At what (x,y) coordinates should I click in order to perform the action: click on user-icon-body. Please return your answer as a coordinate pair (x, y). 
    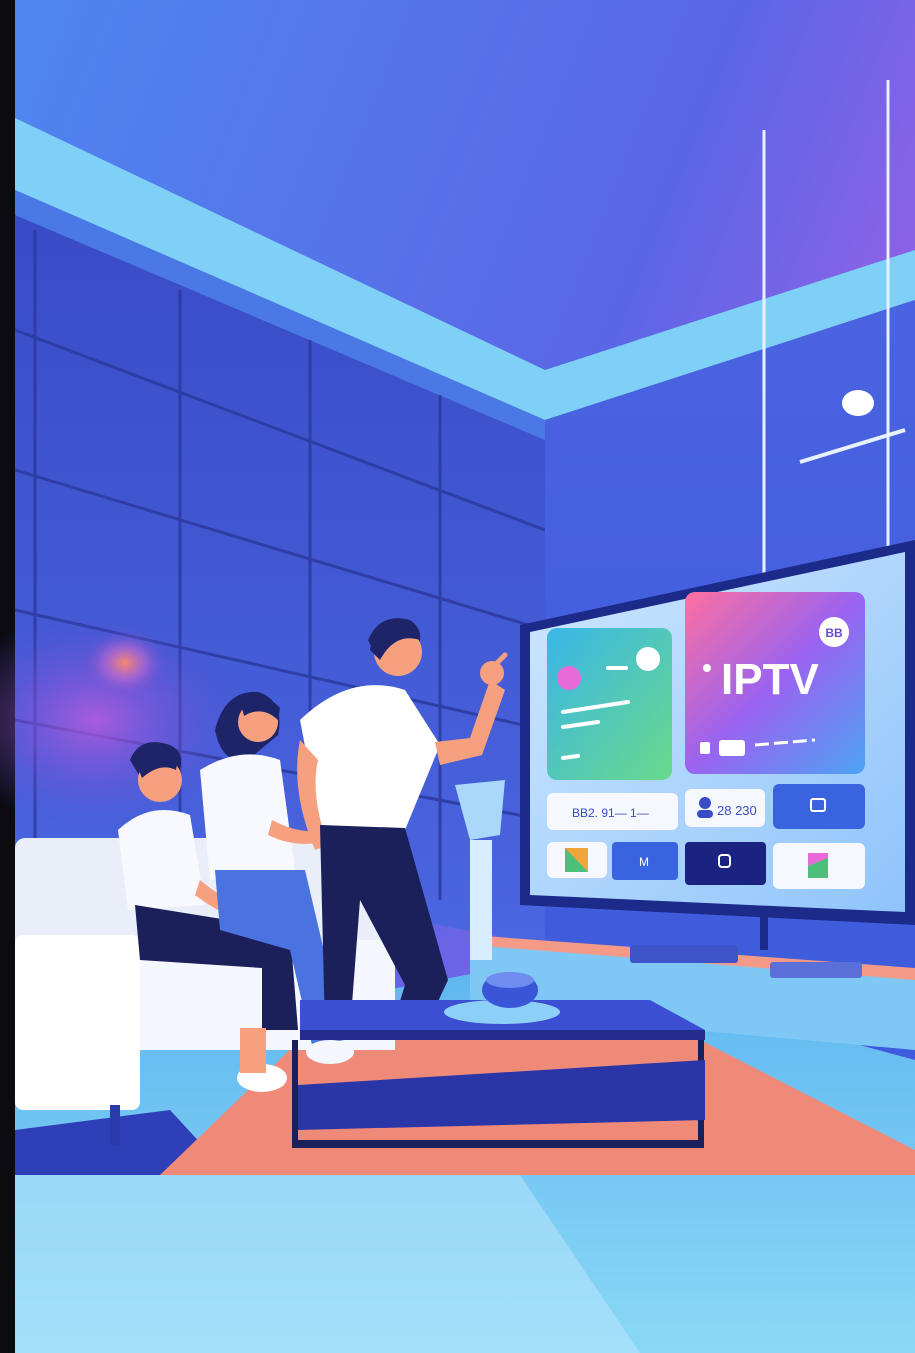
    Looking at the image, I should click on (705, 814).